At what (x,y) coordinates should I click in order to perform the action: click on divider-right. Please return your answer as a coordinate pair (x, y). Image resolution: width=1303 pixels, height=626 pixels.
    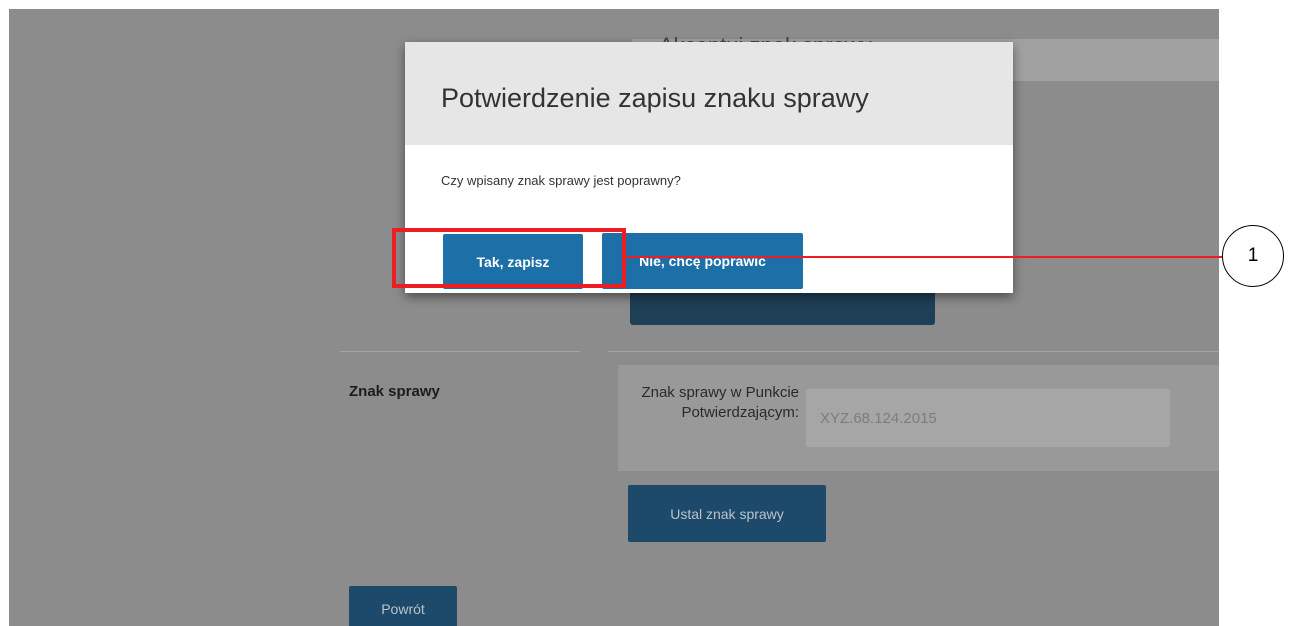
    Looking at the image, I should click on (913, 351).